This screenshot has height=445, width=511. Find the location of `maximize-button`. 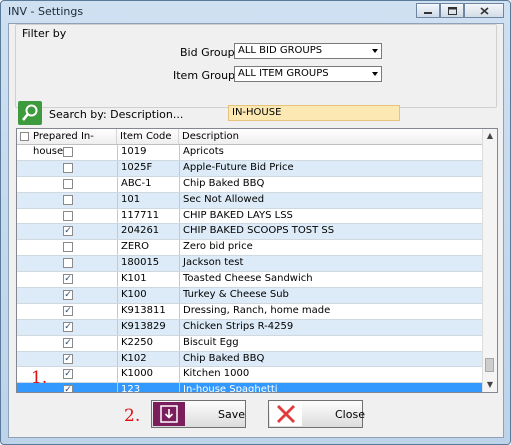

maximize-button is located at coordinates (452, 10).